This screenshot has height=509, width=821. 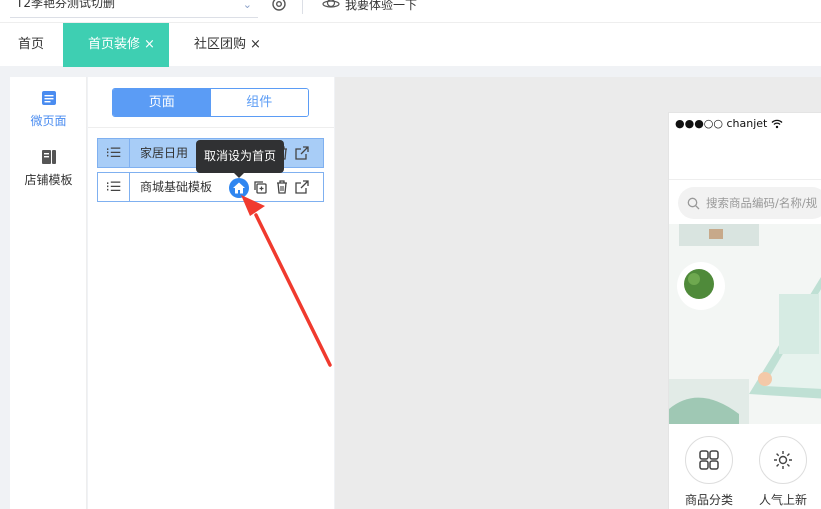 What do you see at coordinates (240, 159) in the screenshot?
I see `tooltip: 取消设为首页` at bounding box center [240, 159].